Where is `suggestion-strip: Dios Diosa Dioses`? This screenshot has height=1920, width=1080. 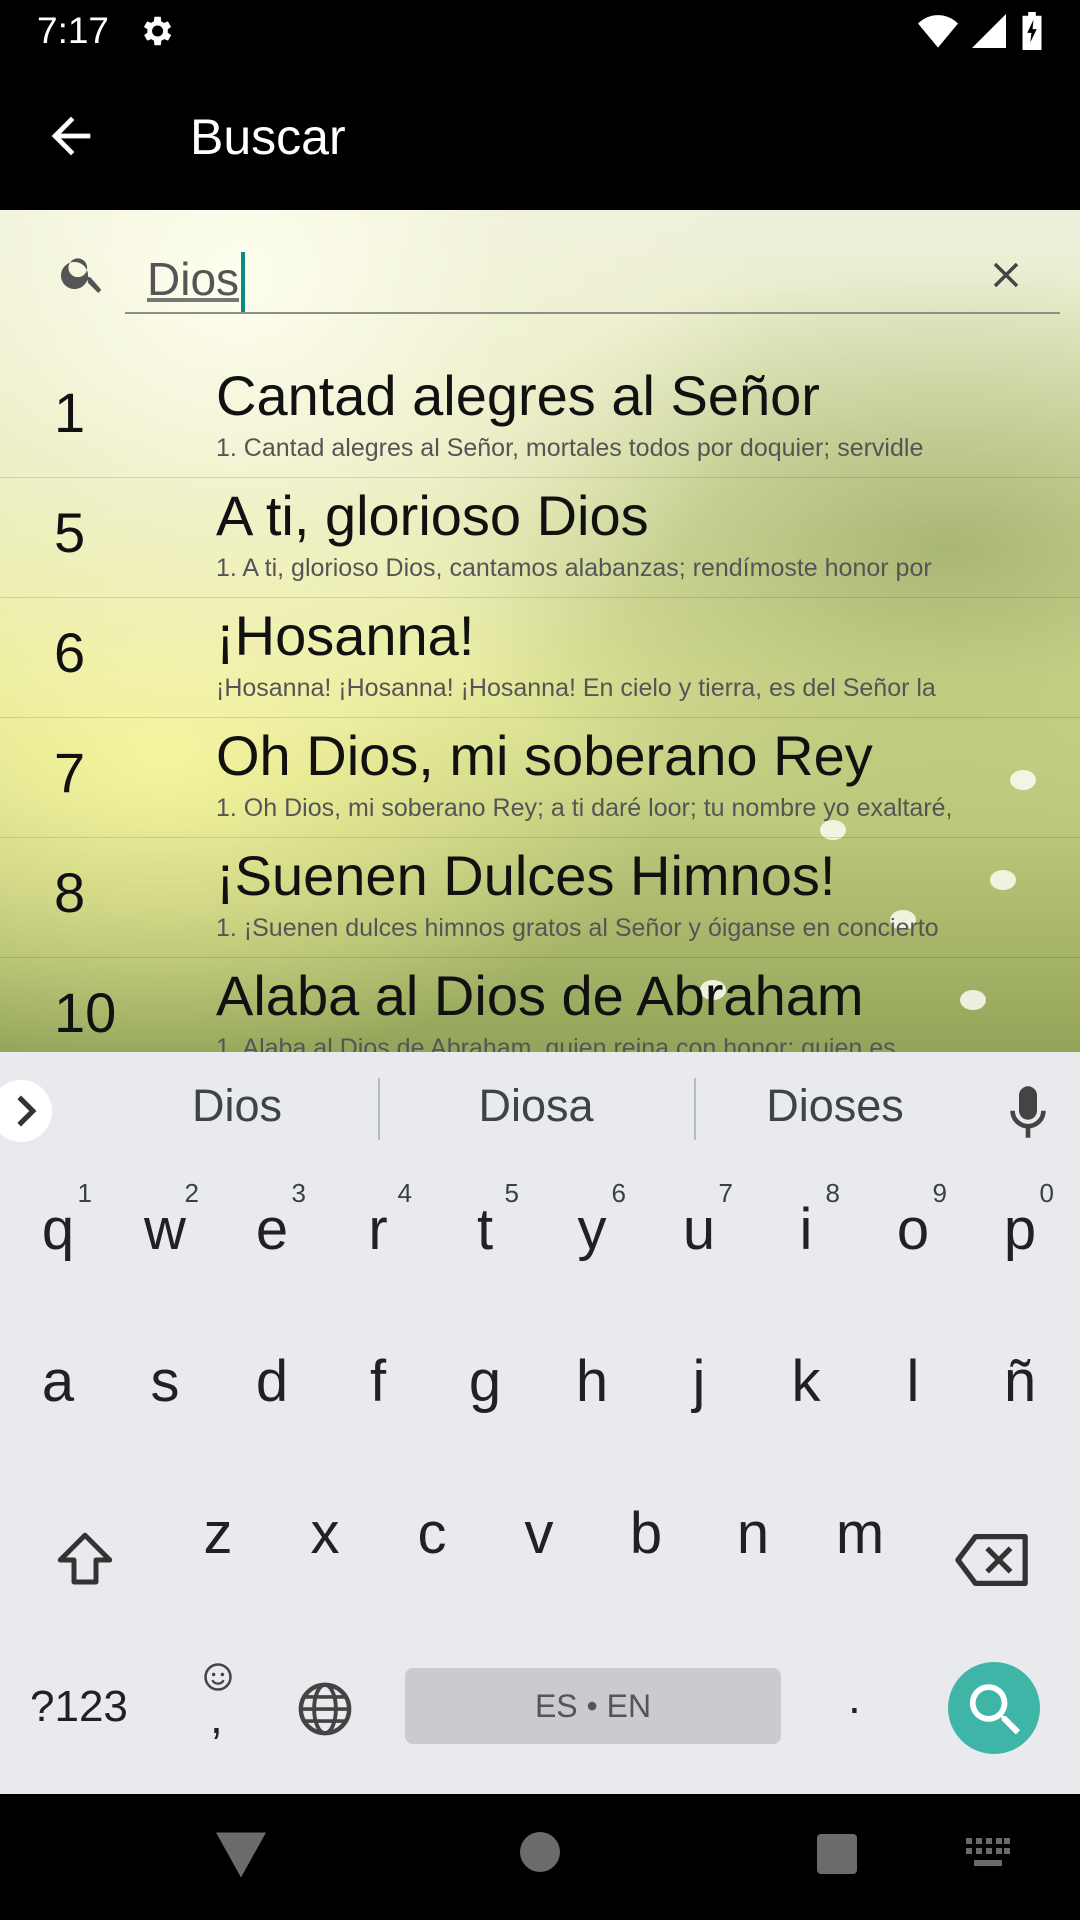 suggestion-strip: Dios Diosa Dioses is located at coordinates (540, 1110).